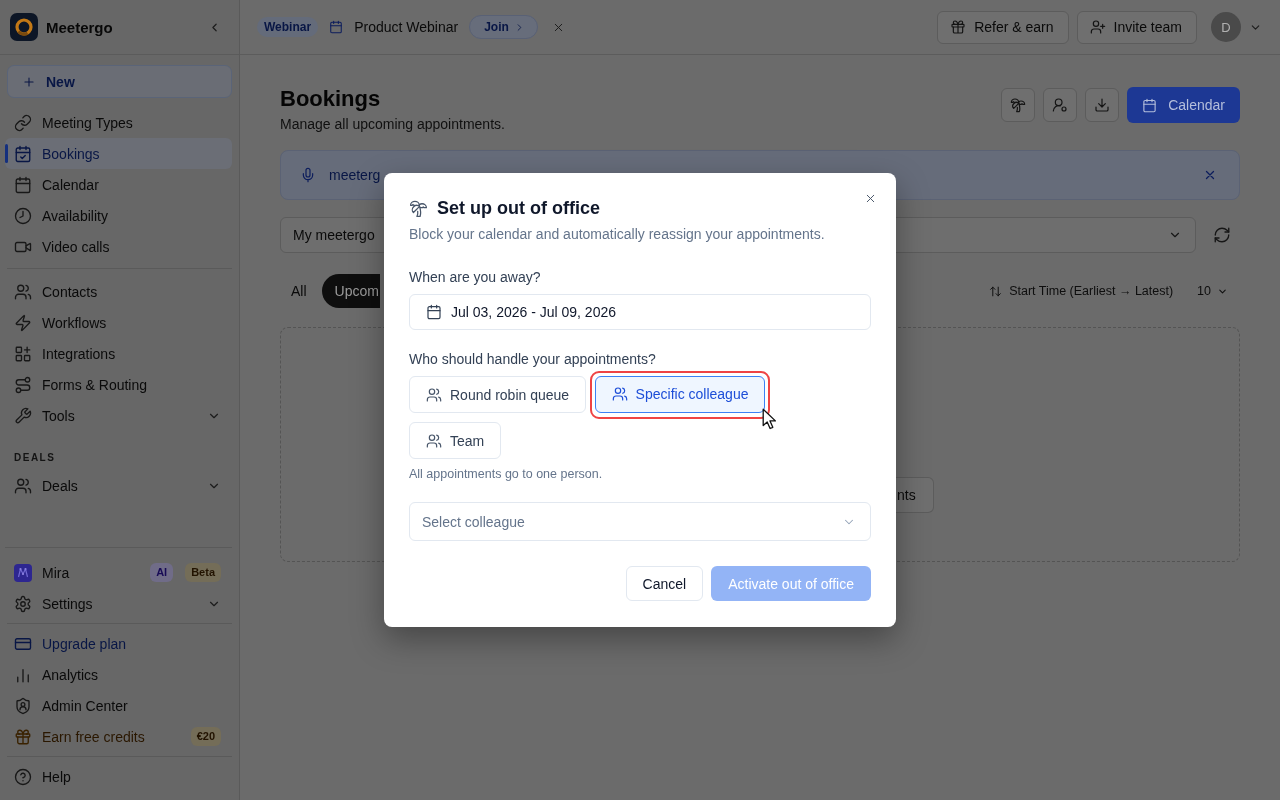  What do you see at coordinates (118, 603) in the screenshot?
I see `nav-item: Settings` at bounding box center [118, 603].